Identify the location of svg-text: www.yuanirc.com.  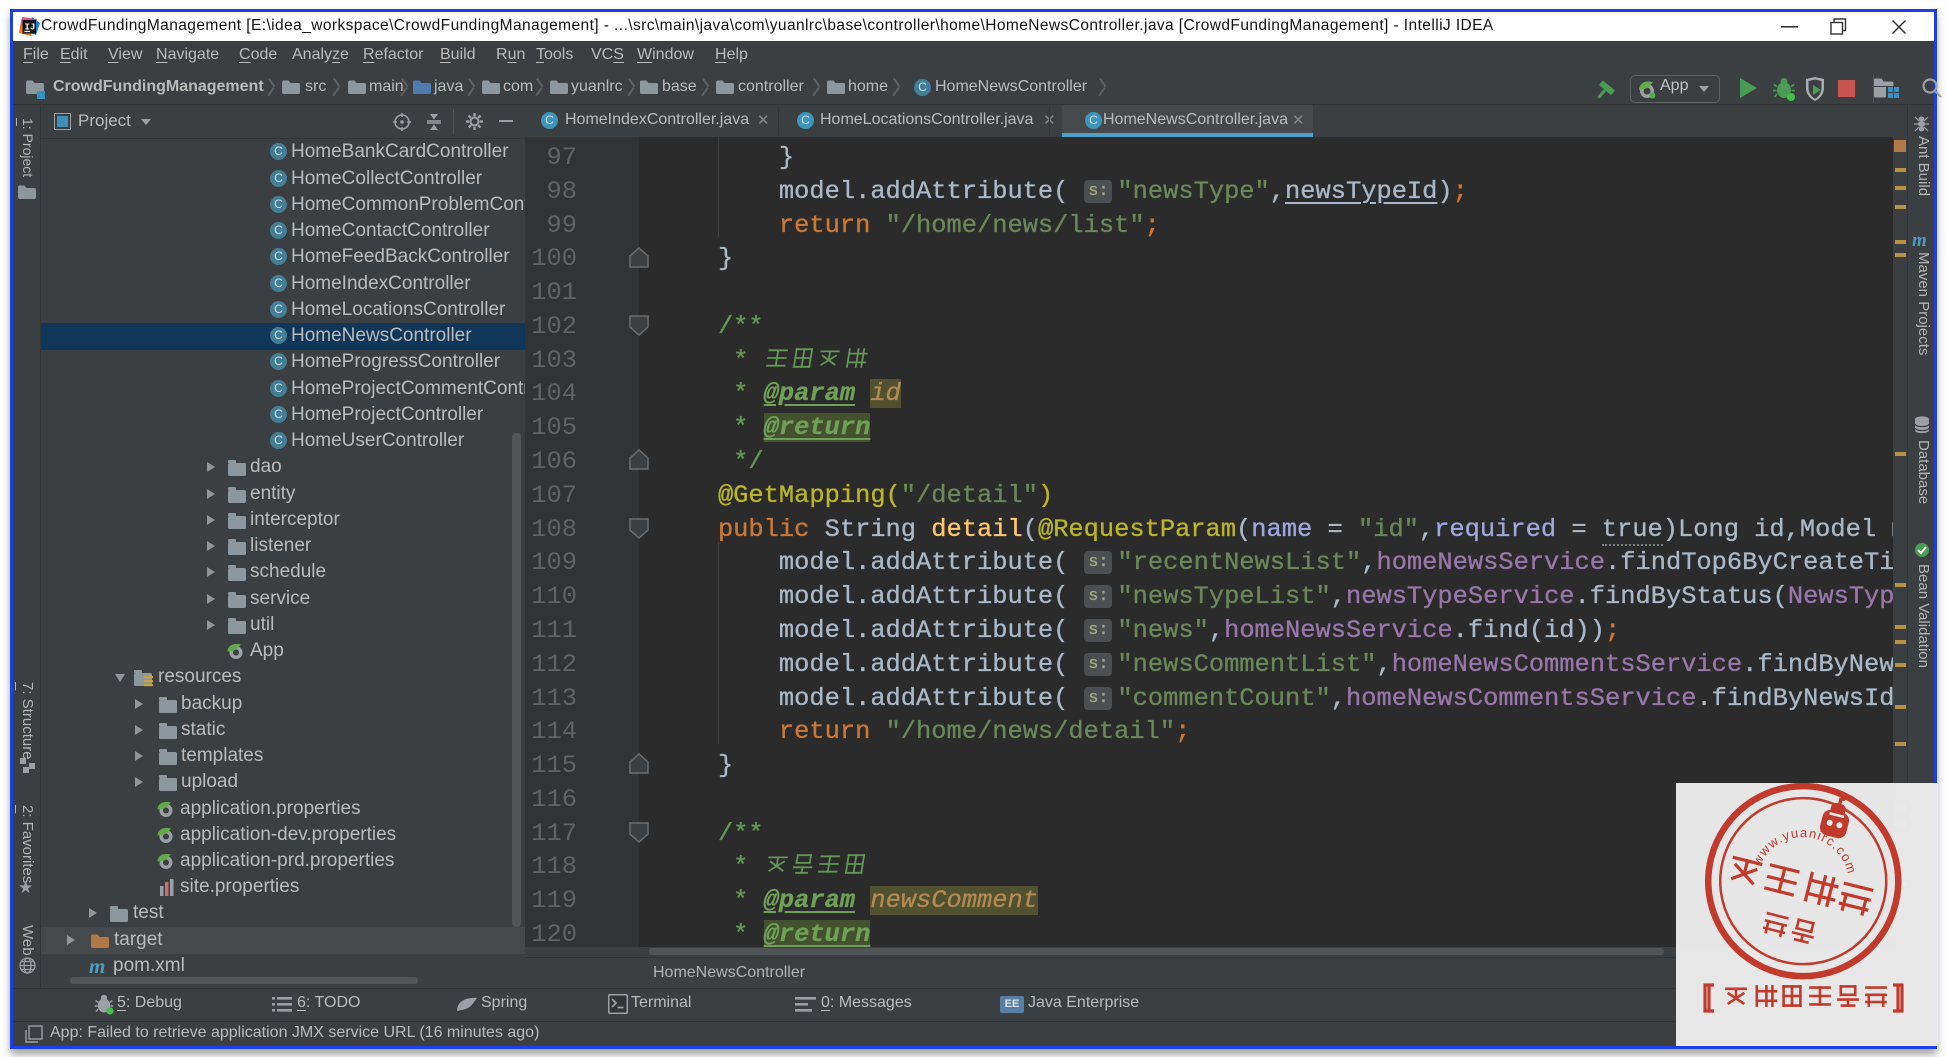
(1808, 852).